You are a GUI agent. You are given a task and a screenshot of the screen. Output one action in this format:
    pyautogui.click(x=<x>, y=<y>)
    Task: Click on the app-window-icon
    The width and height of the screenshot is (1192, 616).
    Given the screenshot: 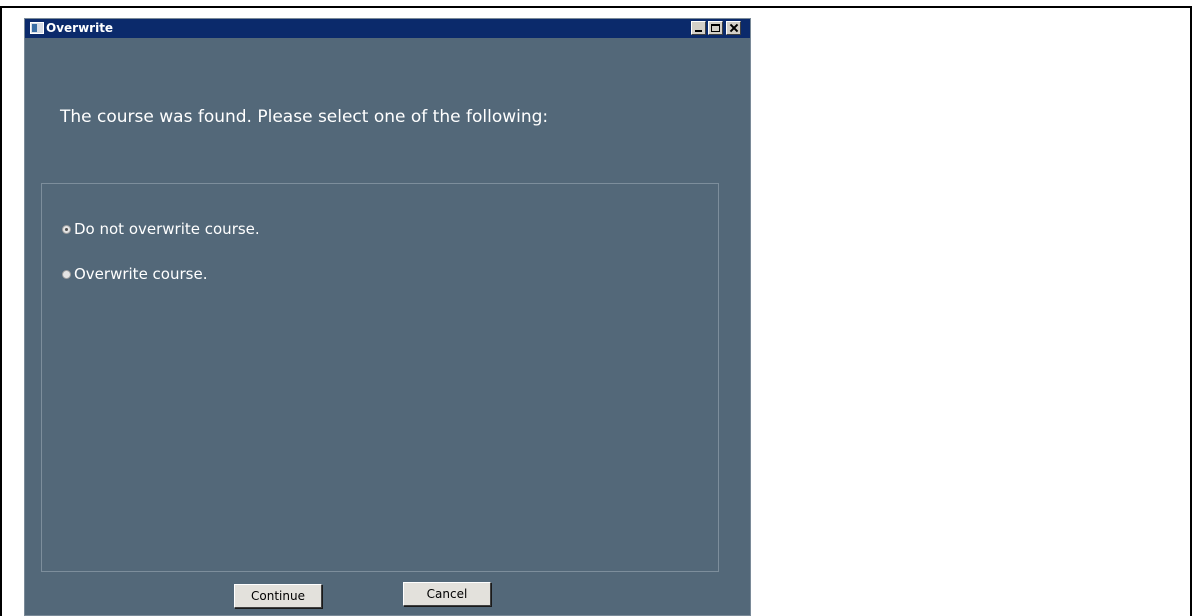 What is the action you would take?
    pyautogui.click(x=37, y=28)
    